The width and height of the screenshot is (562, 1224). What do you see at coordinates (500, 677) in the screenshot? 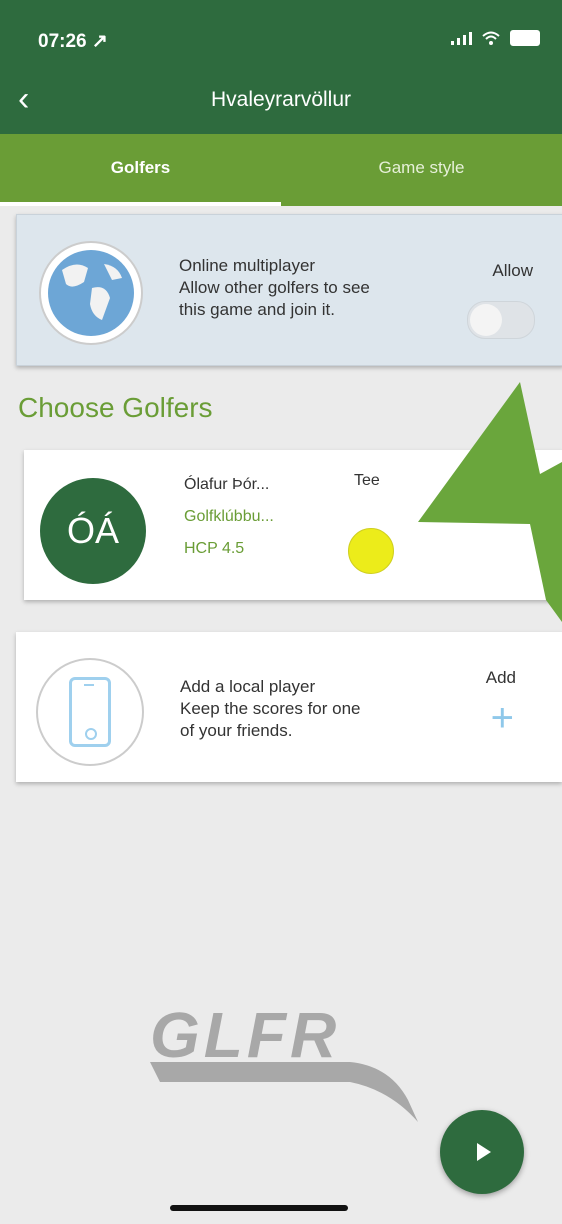
I see `add-label: Add` at bounding box center [500, 677].